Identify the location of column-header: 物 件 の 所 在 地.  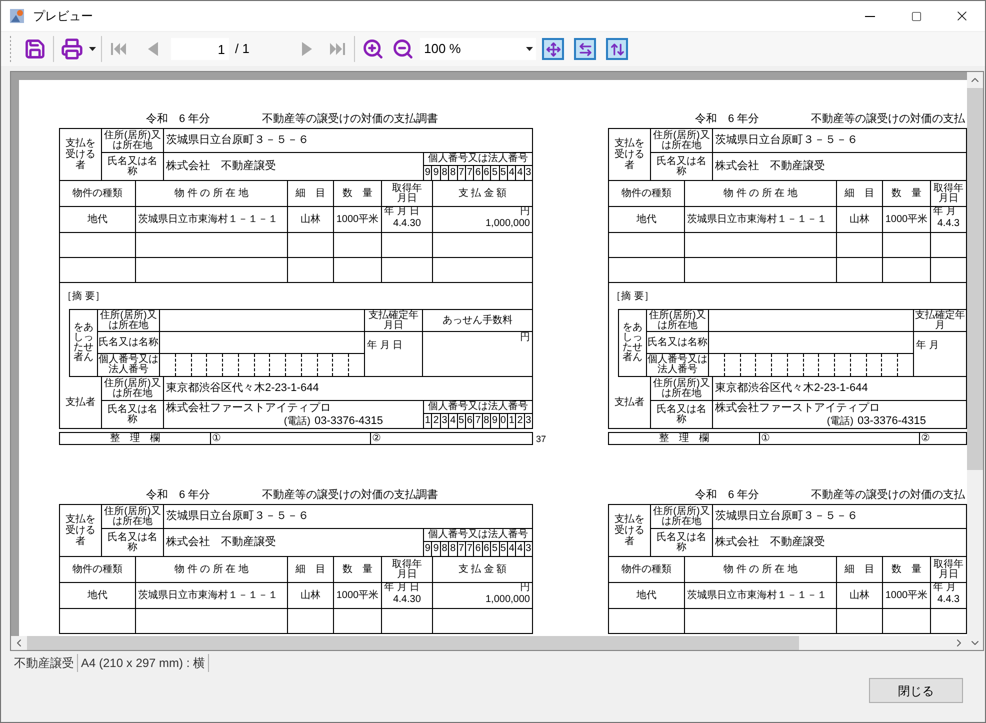
(761, 193).